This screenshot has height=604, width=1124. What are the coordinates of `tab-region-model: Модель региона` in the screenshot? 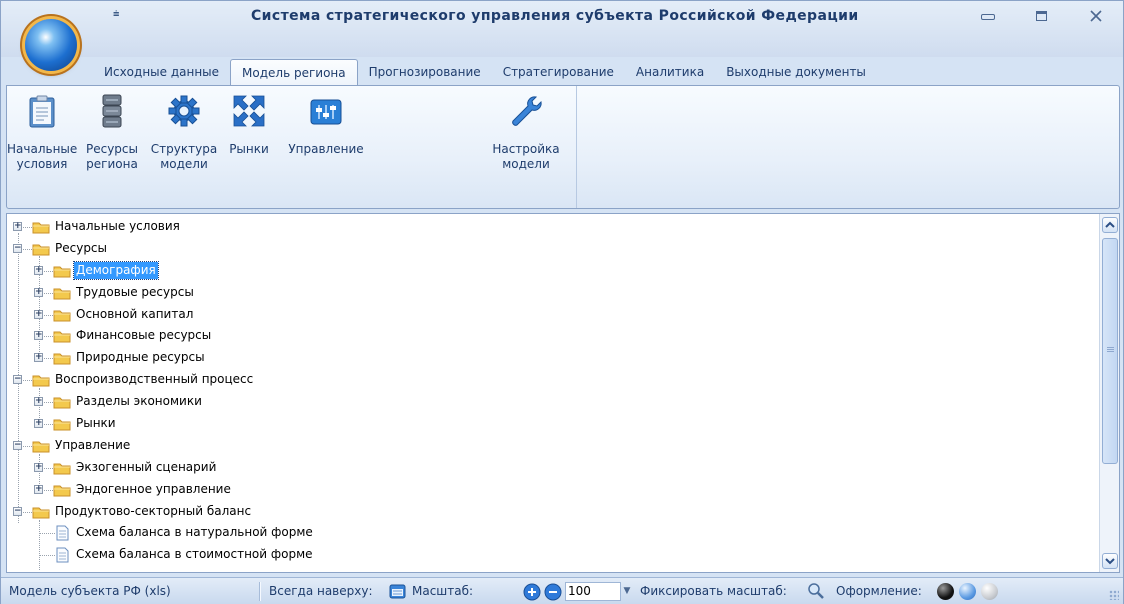 It's located at (294, 72).